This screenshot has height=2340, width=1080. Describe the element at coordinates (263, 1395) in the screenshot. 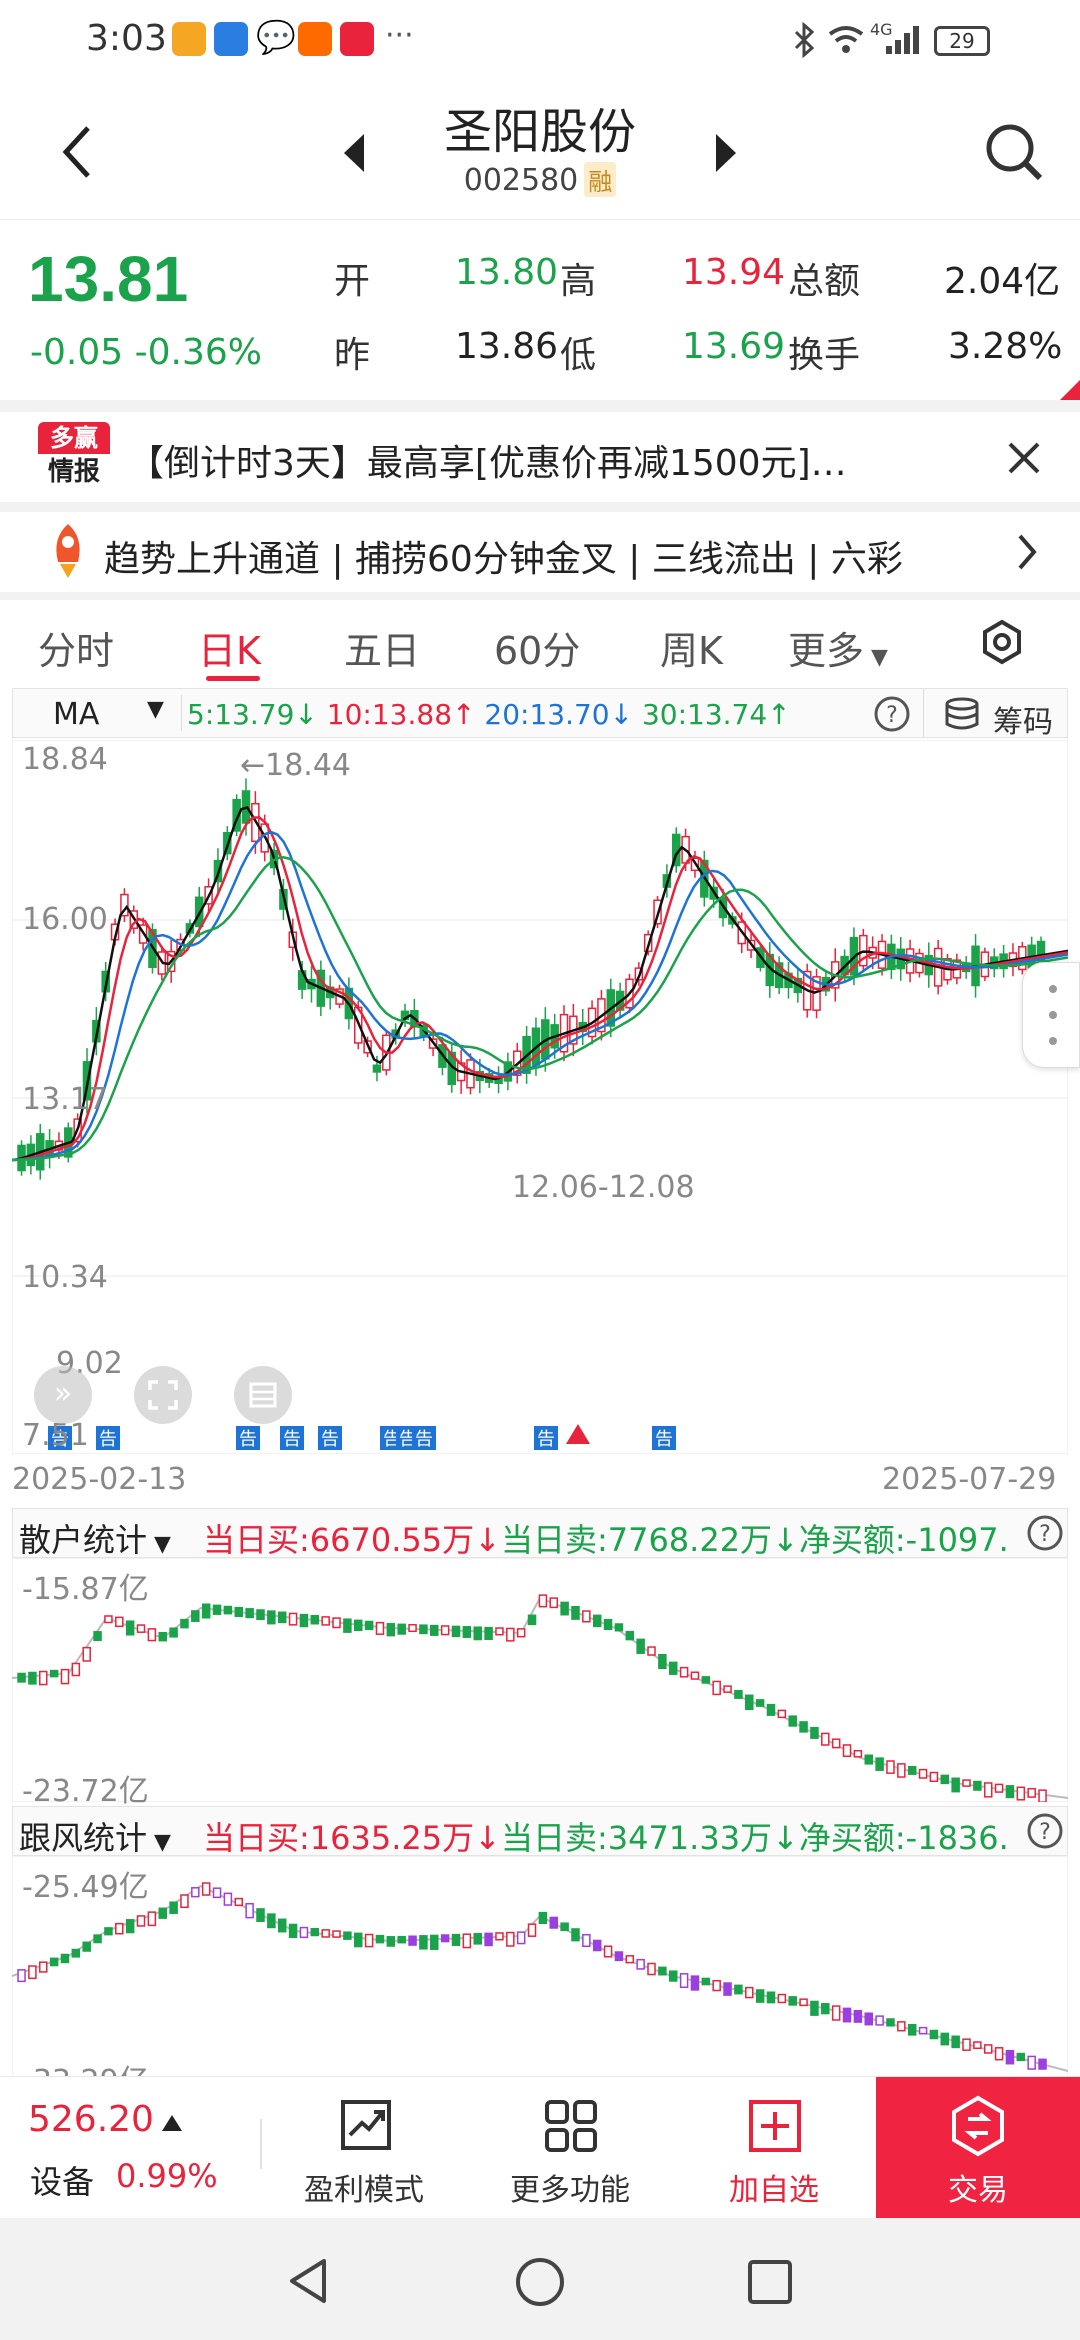

I see `drawing-tool-button` at that location.